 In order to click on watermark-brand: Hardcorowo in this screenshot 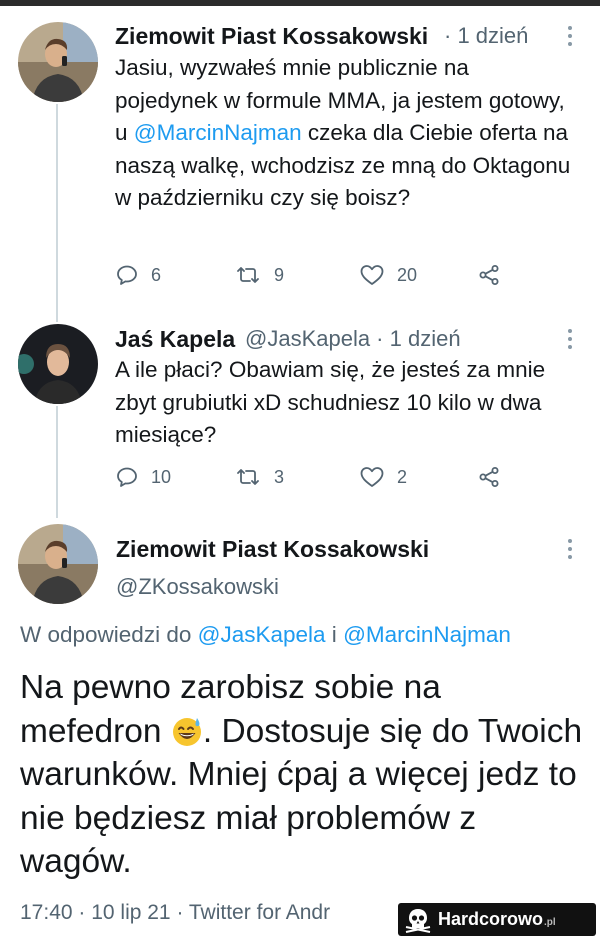, I will do `click(491, 919)`.